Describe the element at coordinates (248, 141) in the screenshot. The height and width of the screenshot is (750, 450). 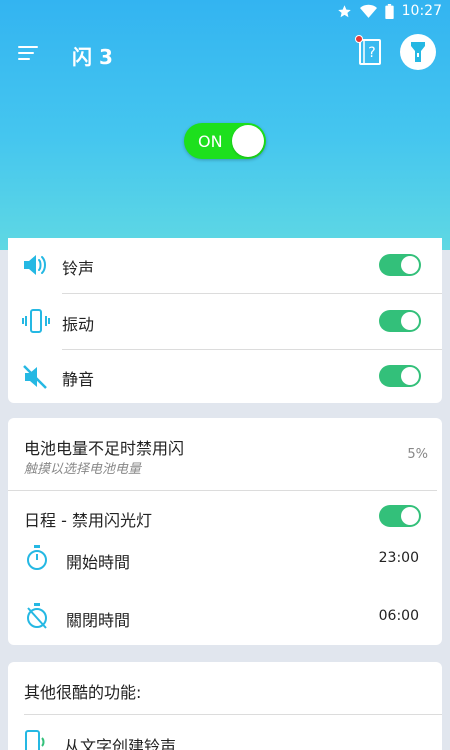
I see `main-switch-knob` at that location.